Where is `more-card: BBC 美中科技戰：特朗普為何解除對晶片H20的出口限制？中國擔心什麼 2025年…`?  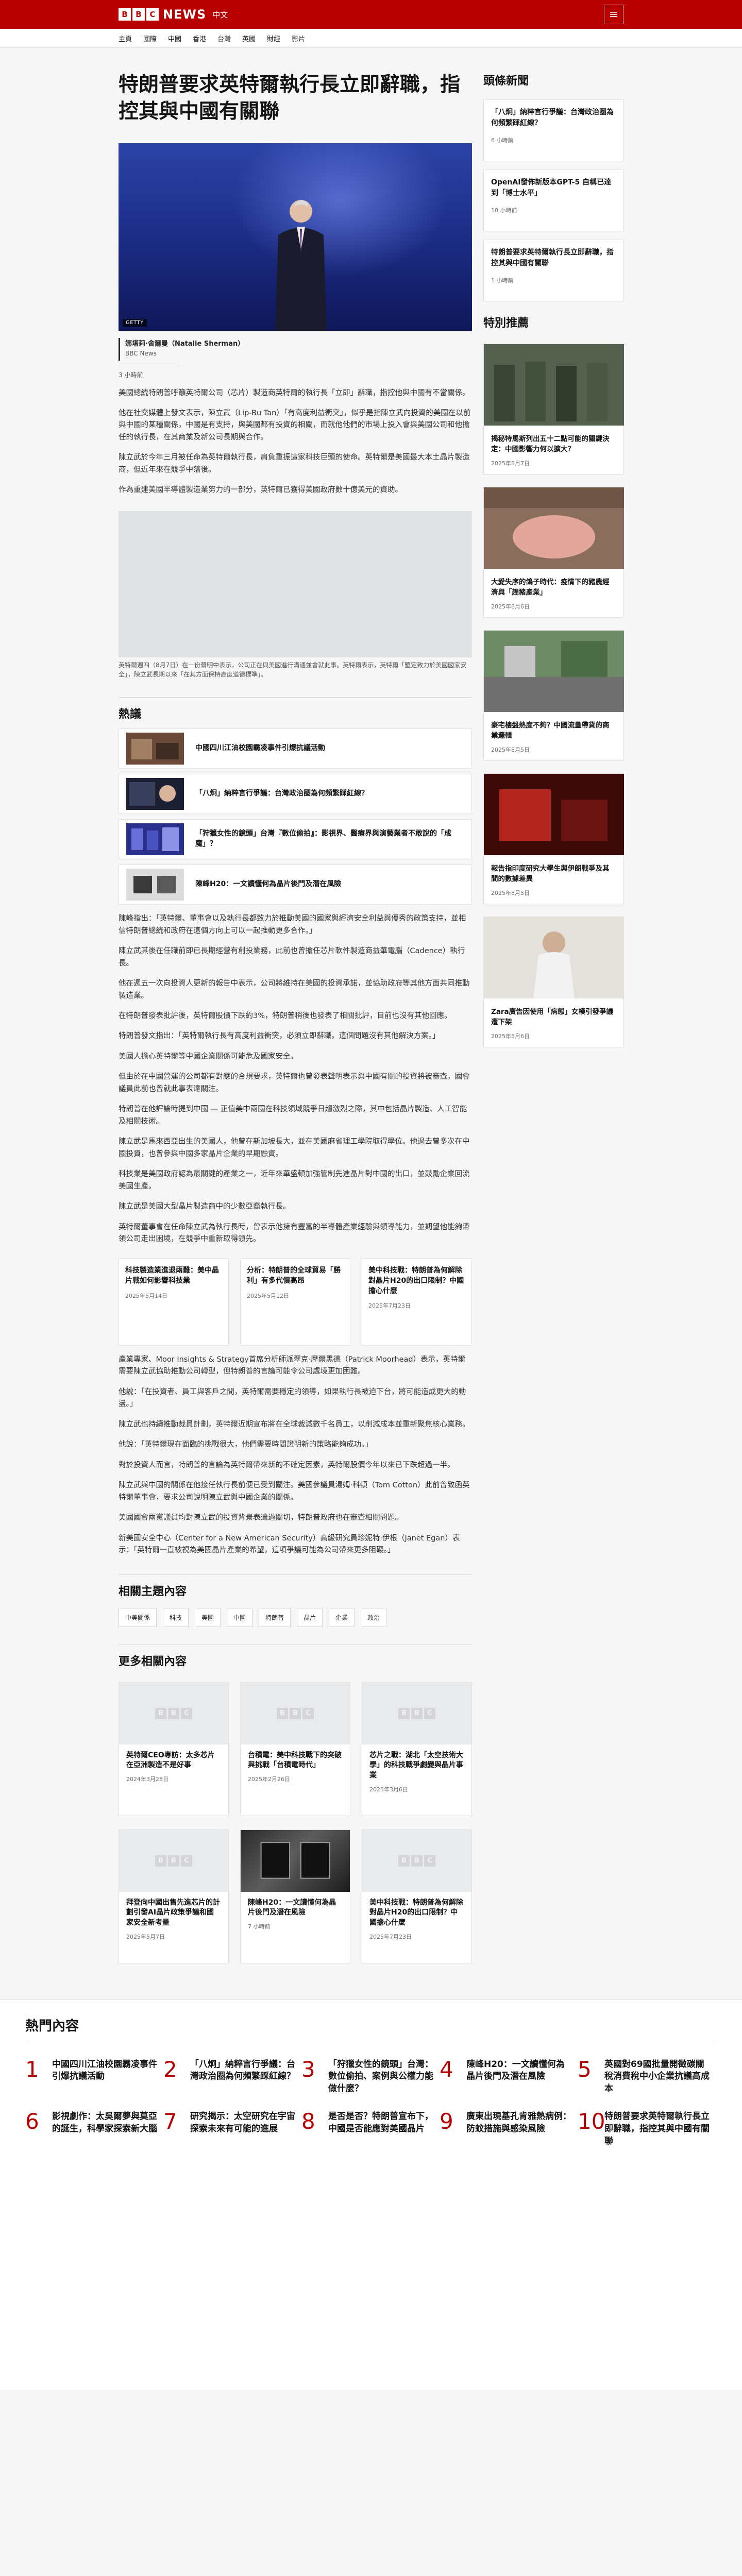
more-card: BBC 美中科技戰：特朗普為何解除對晶片H20的出口限制？中國擔心什麼 2025年… is located at coordinates (417, 1896).